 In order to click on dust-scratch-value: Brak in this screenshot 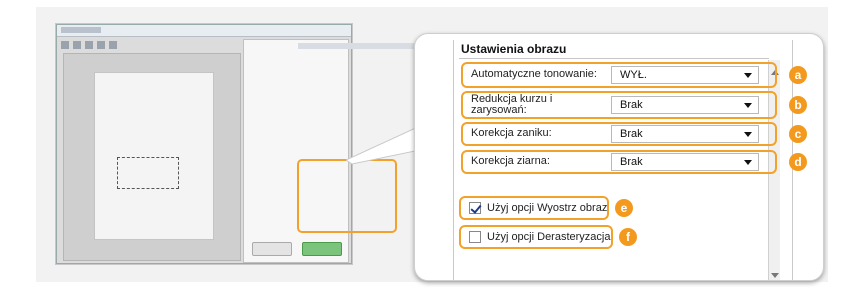, I will do `click(631, 105)`.